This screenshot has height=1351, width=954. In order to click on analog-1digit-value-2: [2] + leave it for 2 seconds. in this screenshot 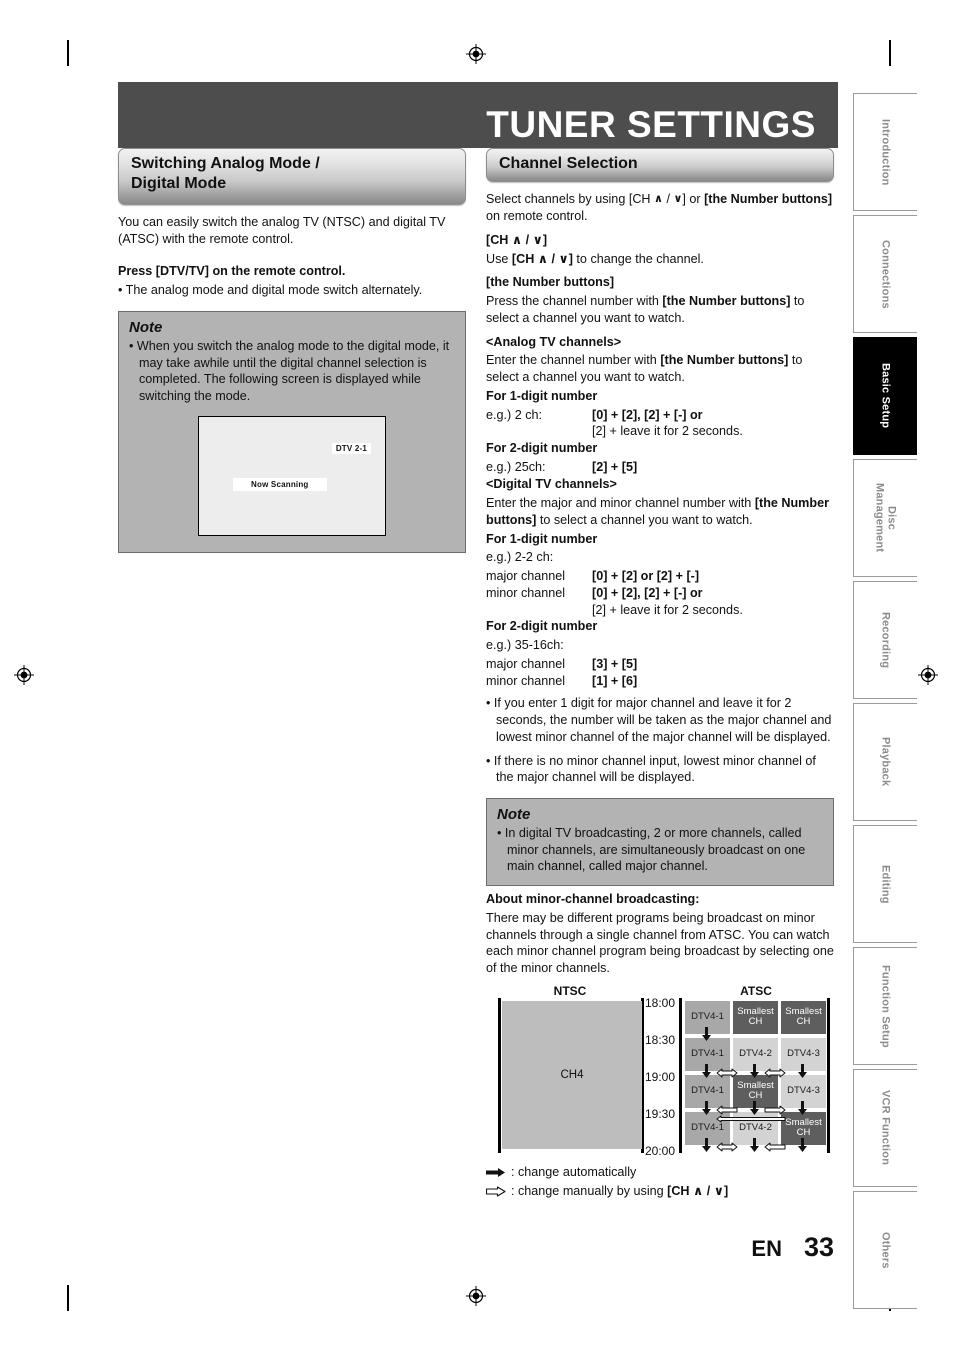, I will do `click(667, 431)`.